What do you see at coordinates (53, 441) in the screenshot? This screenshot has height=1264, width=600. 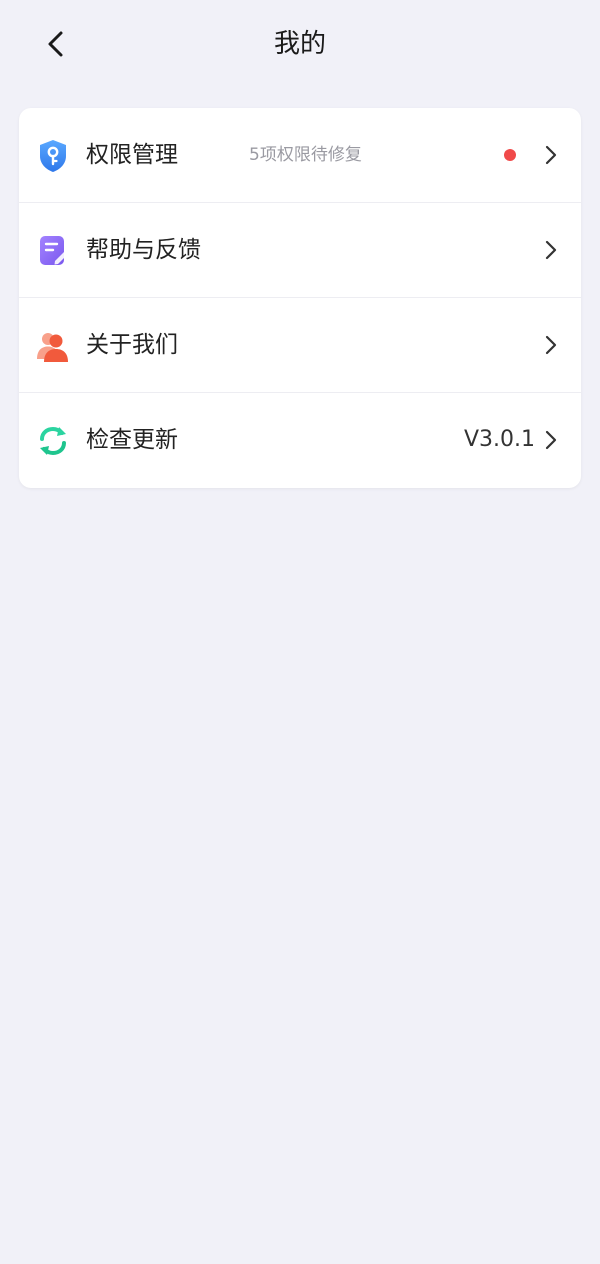 I see `refresh-icon` at bounding box center [53, 441].